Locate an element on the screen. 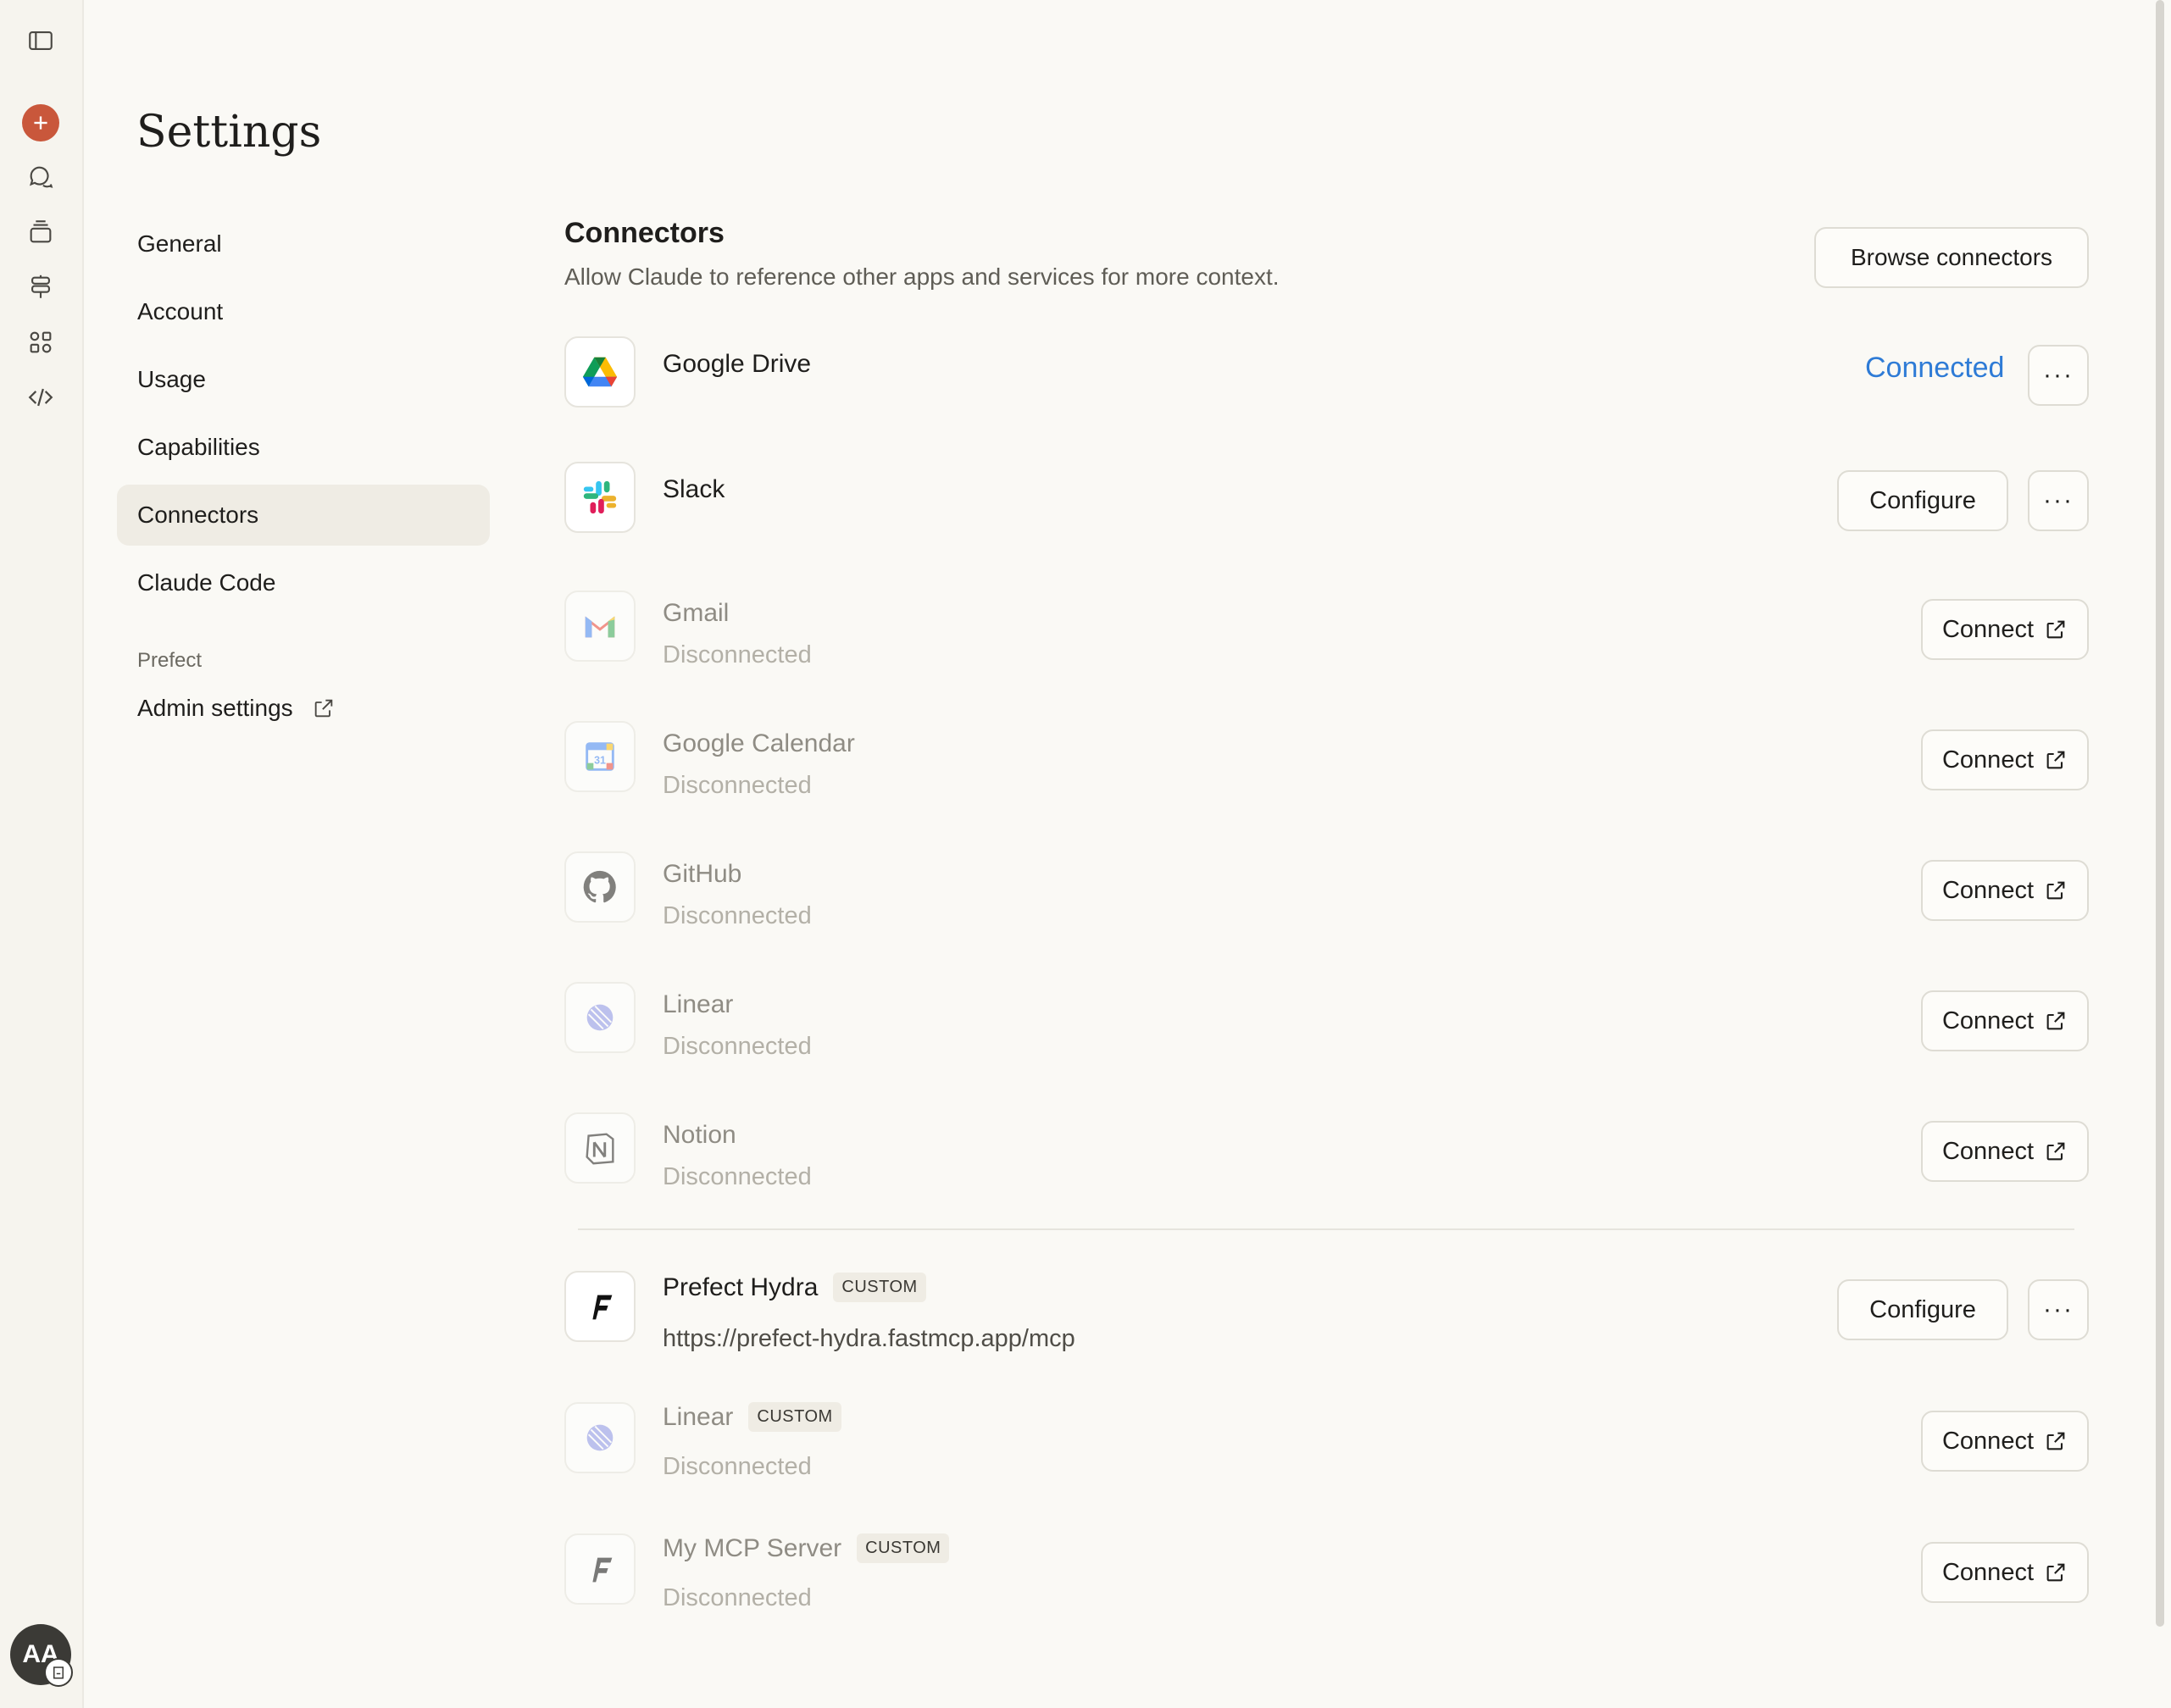 The height and width of the screenshot is (1708, 2171). nav-item-account: Account is located at coordinates (303, 311).